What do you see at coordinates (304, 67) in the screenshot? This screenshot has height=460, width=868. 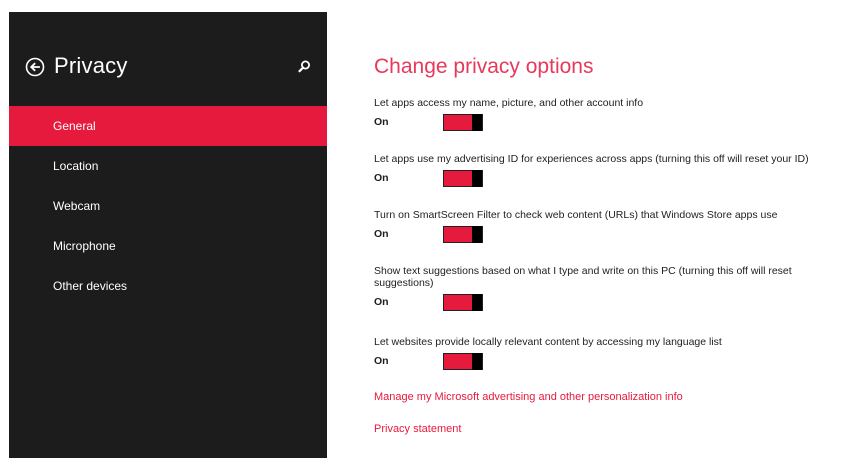 I see `search-icon` at bounding box center [304, 67].